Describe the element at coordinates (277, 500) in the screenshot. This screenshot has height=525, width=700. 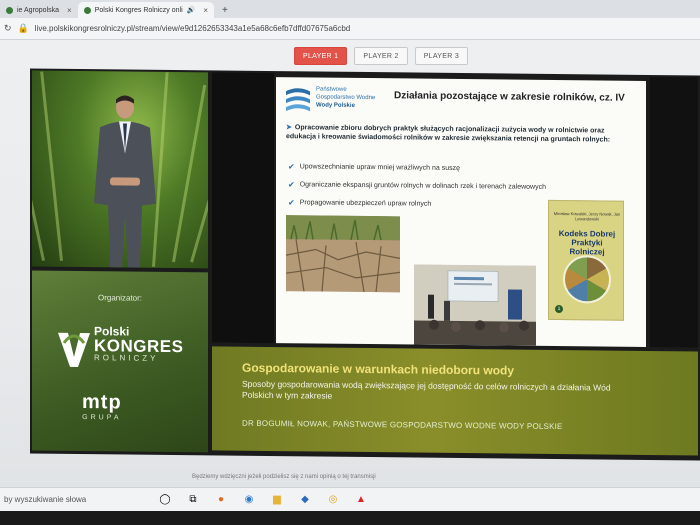
I see `file-explorer-icon: ▆` at that location.